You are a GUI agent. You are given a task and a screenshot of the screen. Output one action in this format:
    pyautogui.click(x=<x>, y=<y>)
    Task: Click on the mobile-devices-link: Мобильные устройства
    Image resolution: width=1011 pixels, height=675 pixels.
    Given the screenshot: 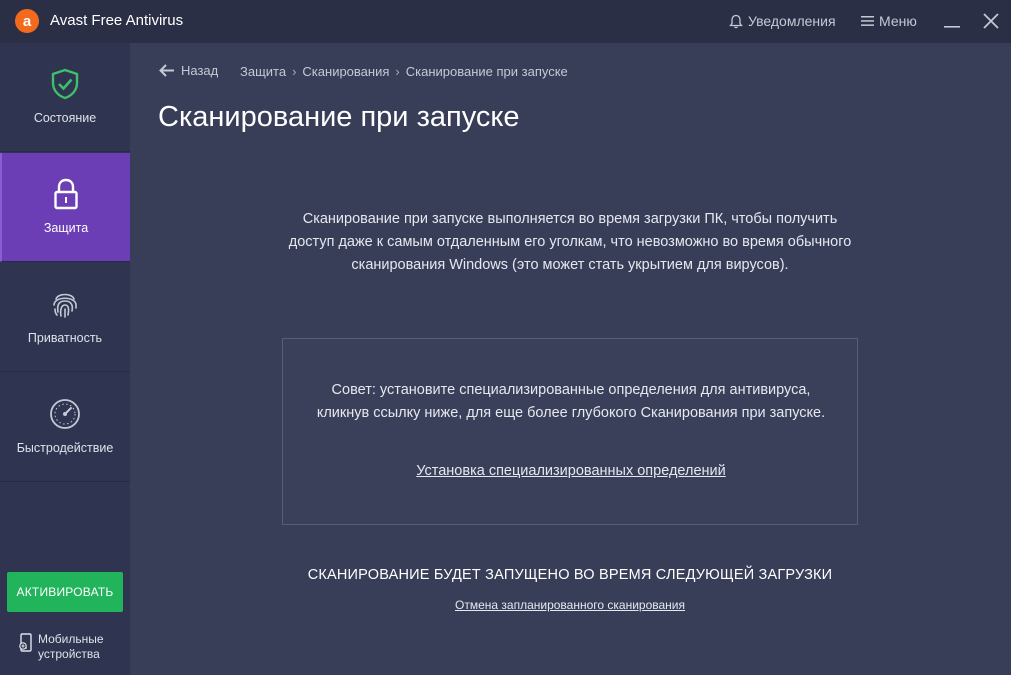 What is the action you would take?
    pyautogui.click(x=73, y=647)
    